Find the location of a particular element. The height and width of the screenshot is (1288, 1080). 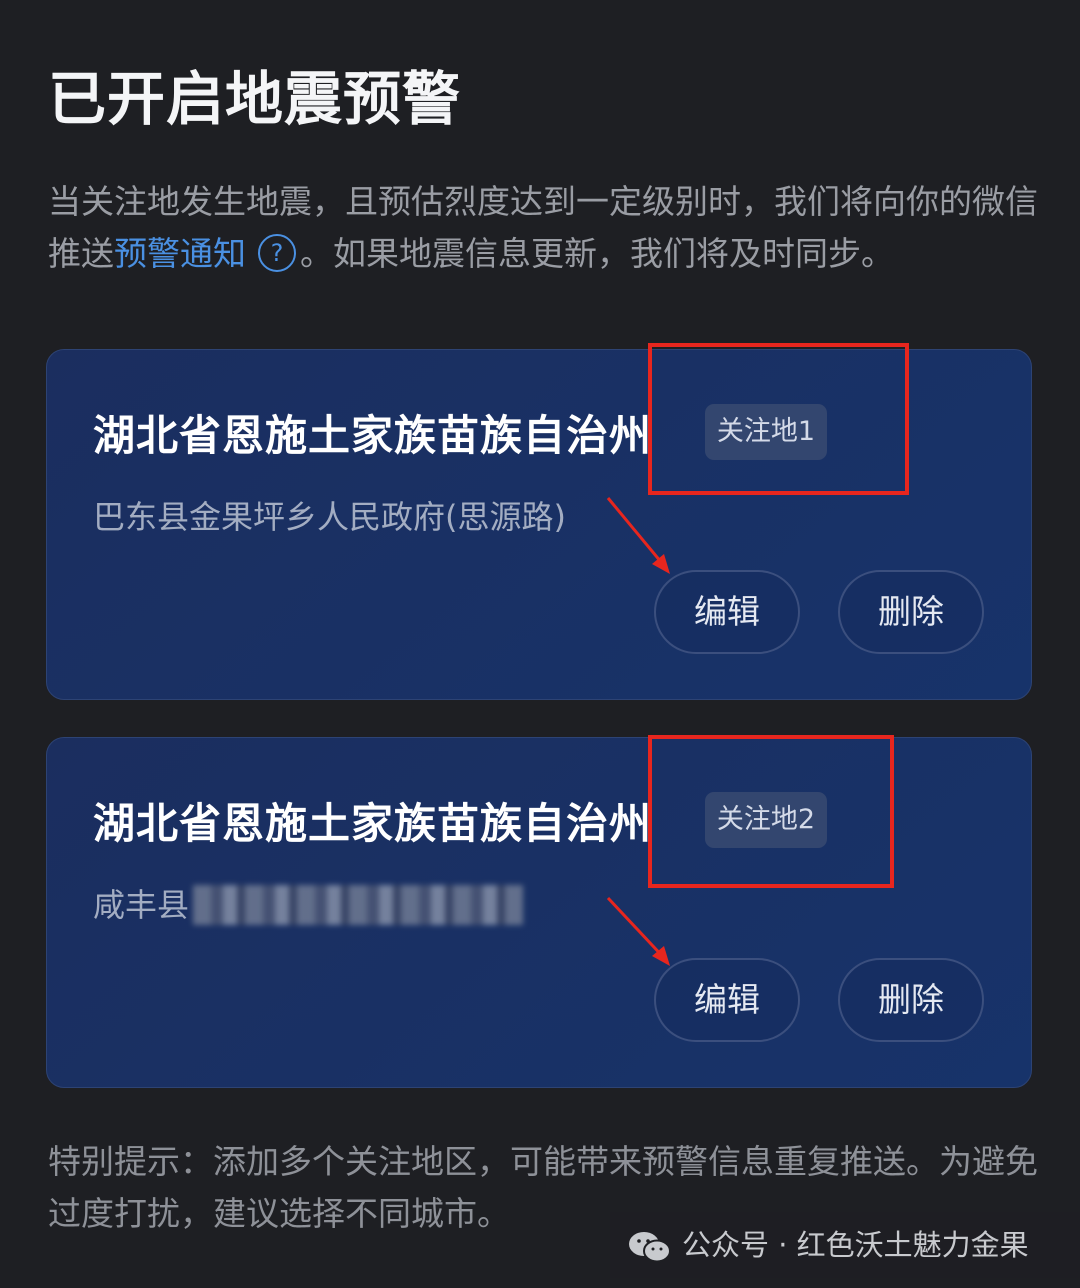

location-address: 巴东县金果坪乡人民政府(思源路) is located at coordinates (329, 517).